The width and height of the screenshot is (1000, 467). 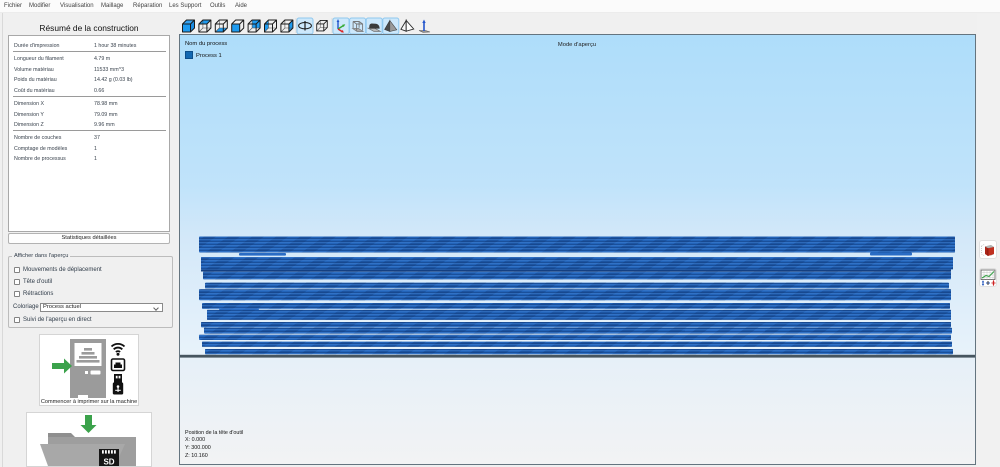 What do you see at coordinates (108, 462) in the screenshot?
I see `svg-text: SD` at bounding box center [108, 462].